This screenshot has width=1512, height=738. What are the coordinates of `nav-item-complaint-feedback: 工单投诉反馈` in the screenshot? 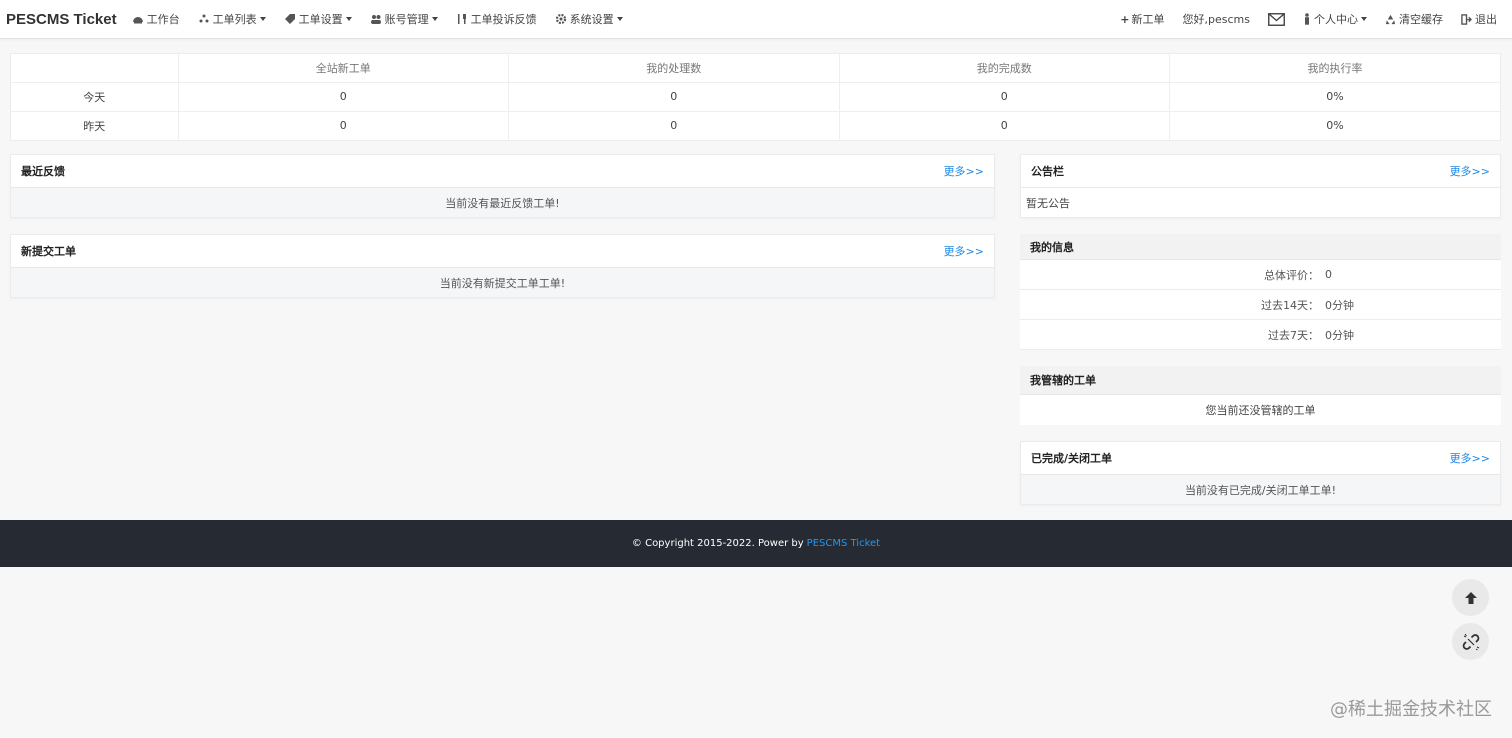 It's located at (496, 19).